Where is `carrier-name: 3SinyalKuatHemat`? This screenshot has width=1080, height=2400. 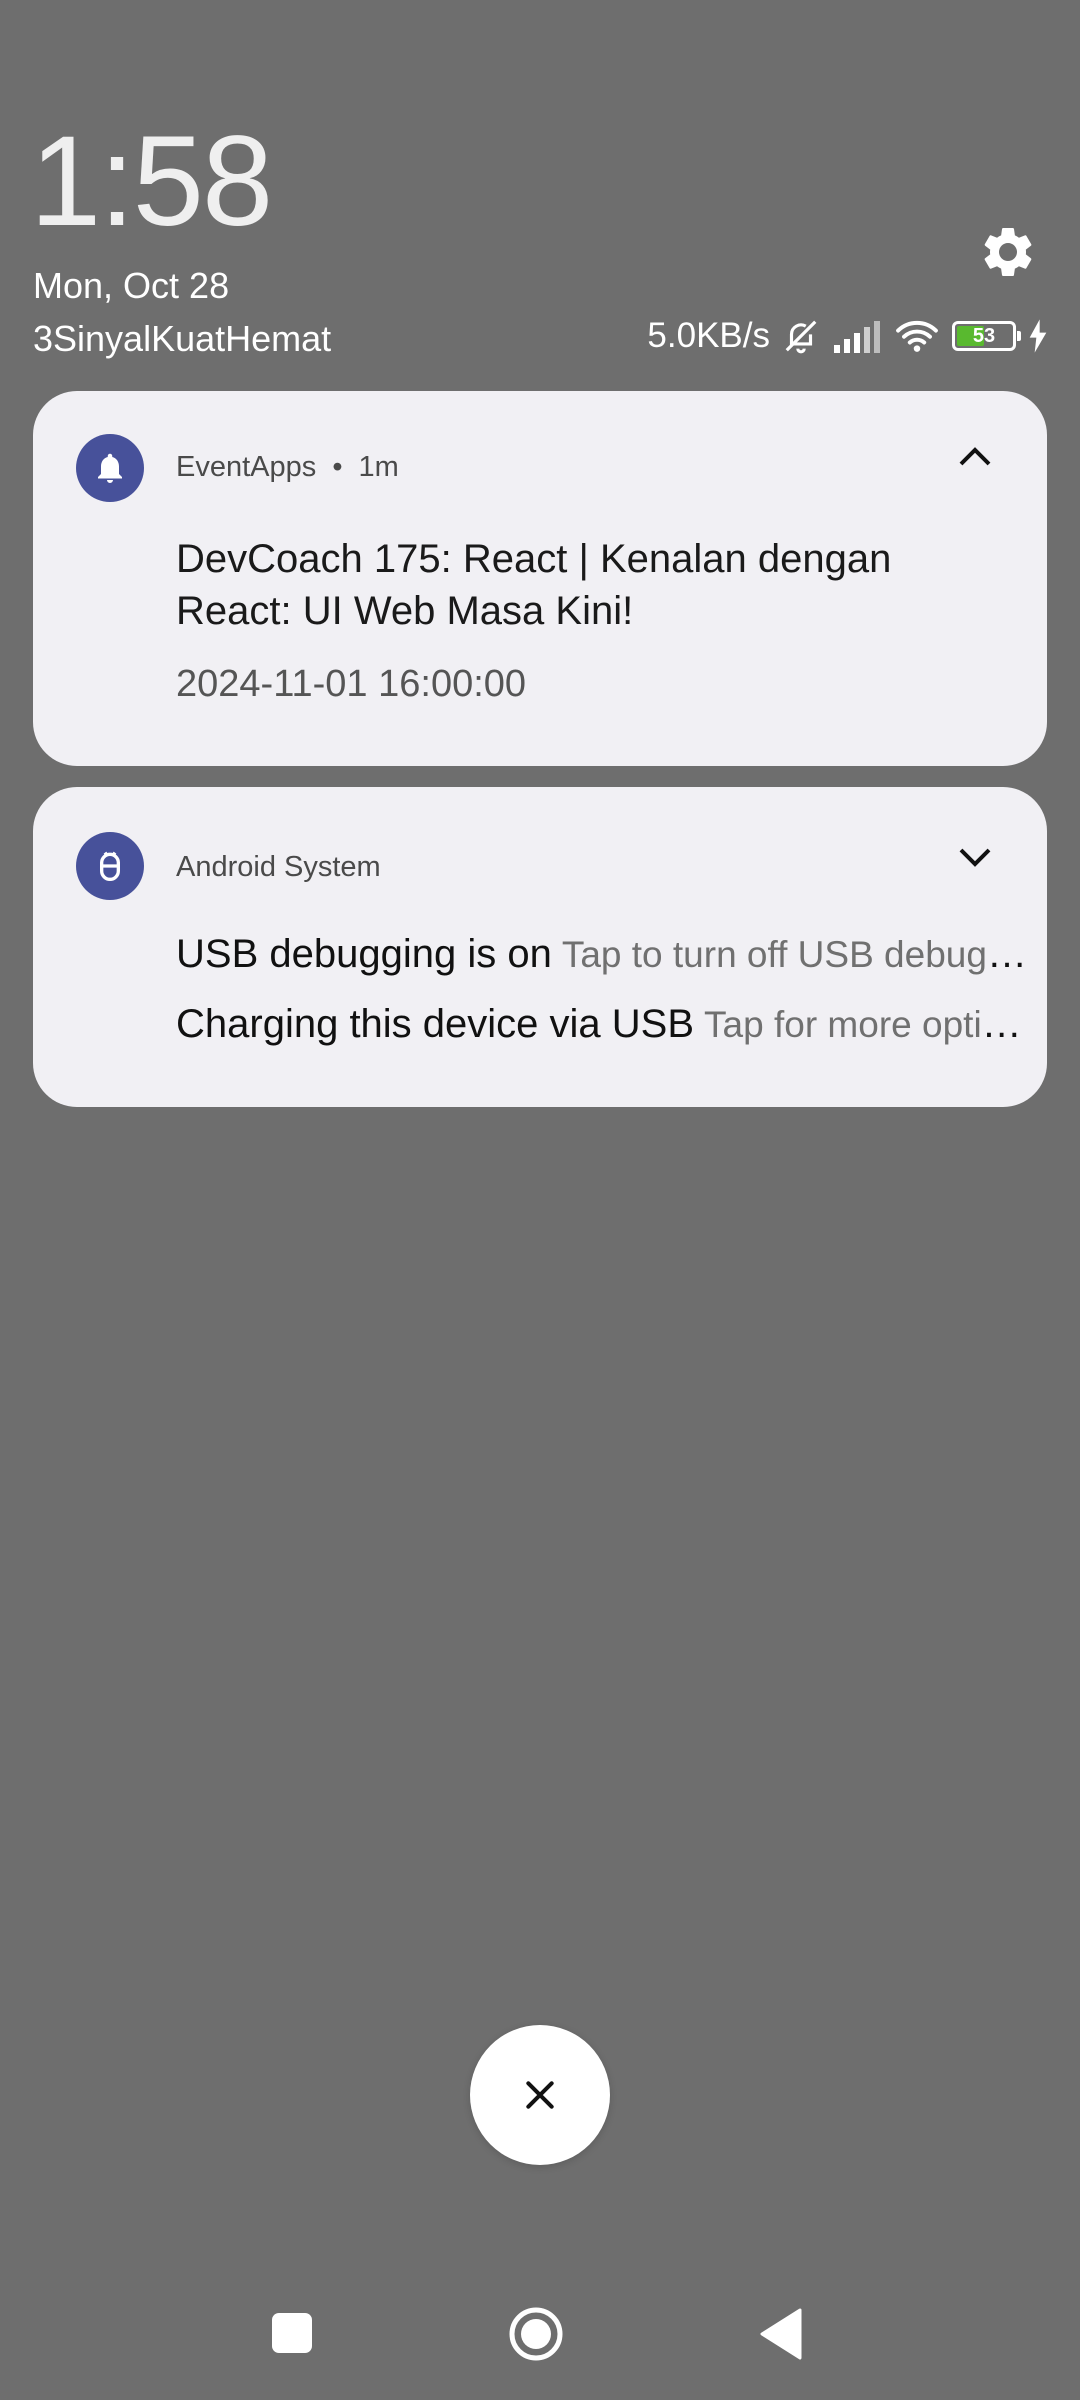 carrier-name: 3SinyalKuatHemat is located at coordinates (182, 338).